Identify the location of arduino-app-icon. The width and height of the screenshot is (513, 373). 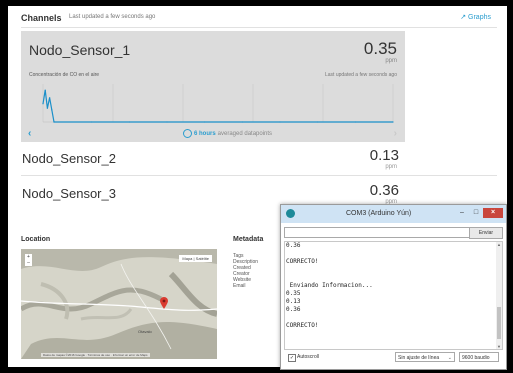
(290, 213).